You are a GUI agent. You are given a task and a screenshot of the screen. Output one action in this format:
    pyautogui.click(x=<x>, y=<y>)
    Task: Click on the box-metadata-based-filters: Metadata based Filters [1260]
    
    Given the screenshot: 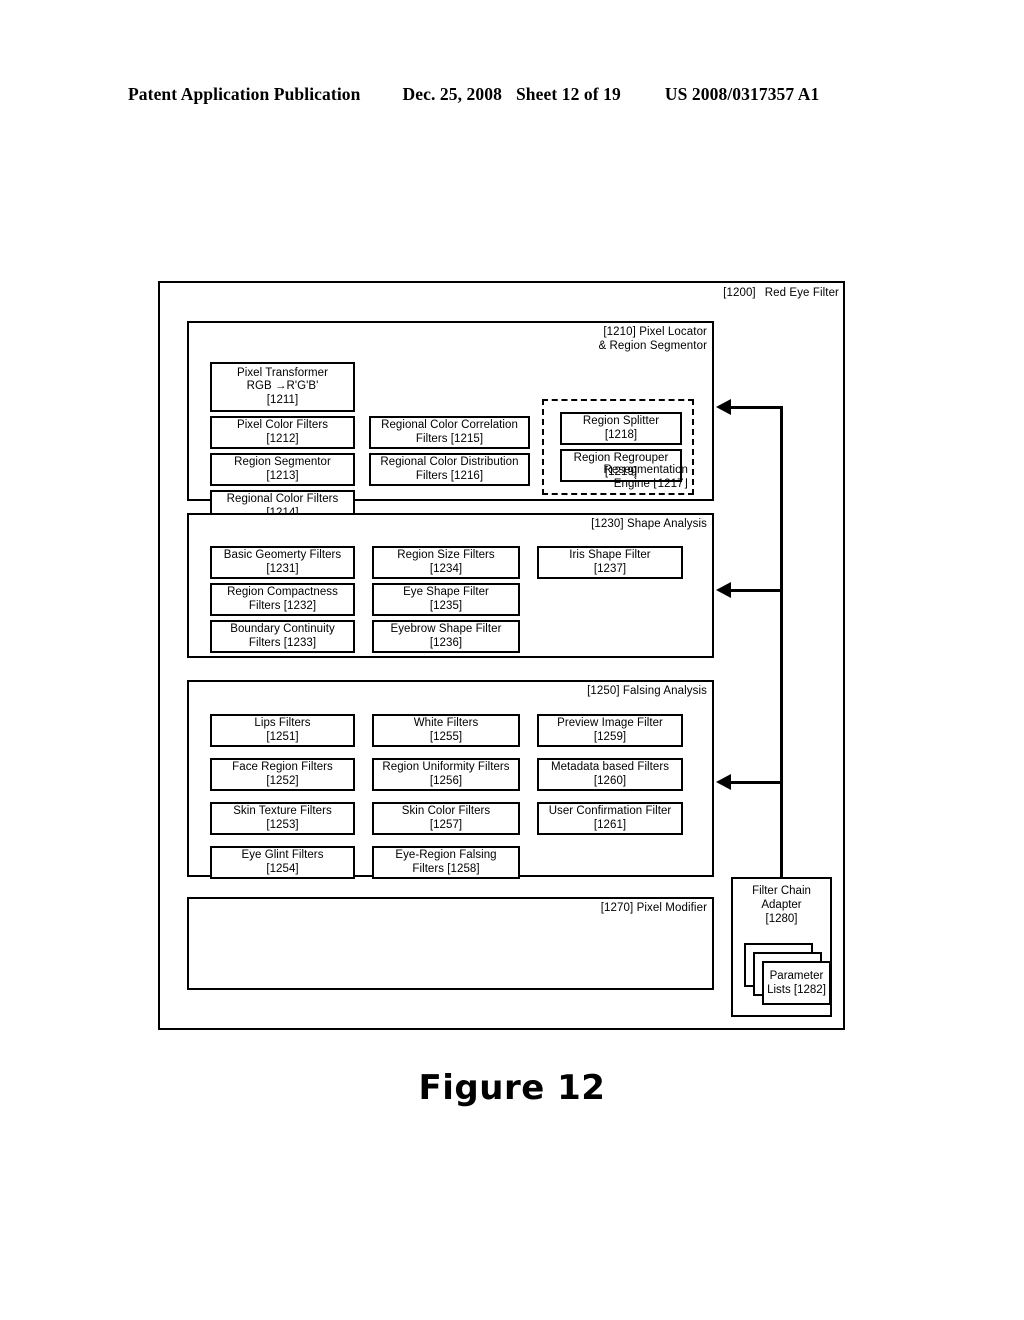 What is the action you would take?
    pyautogui.click(x=610, y=774)
    